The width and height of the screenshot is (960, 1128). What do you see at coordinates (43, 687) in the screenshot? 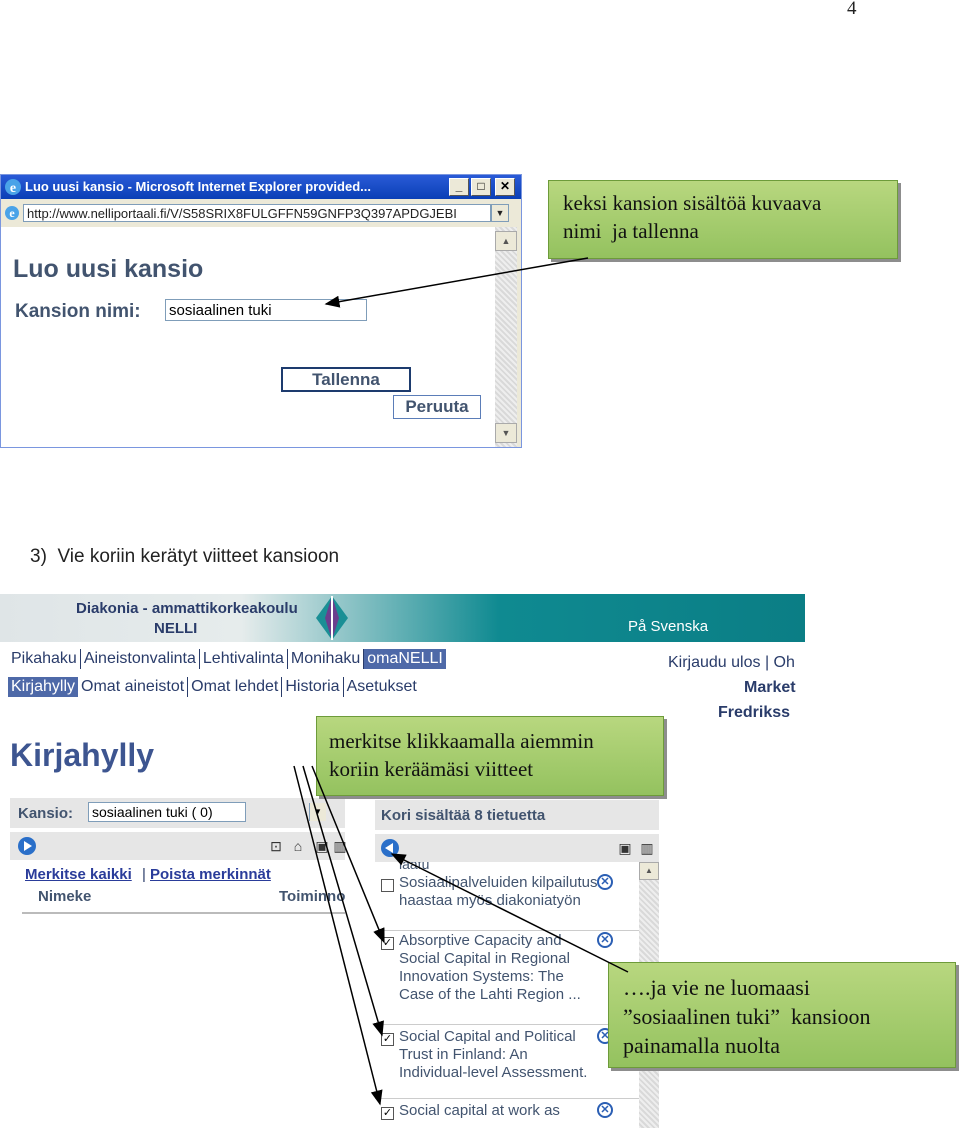
I see `nav-item-kirjahylly: Kirjahylly` at bounding box center [43, 687].